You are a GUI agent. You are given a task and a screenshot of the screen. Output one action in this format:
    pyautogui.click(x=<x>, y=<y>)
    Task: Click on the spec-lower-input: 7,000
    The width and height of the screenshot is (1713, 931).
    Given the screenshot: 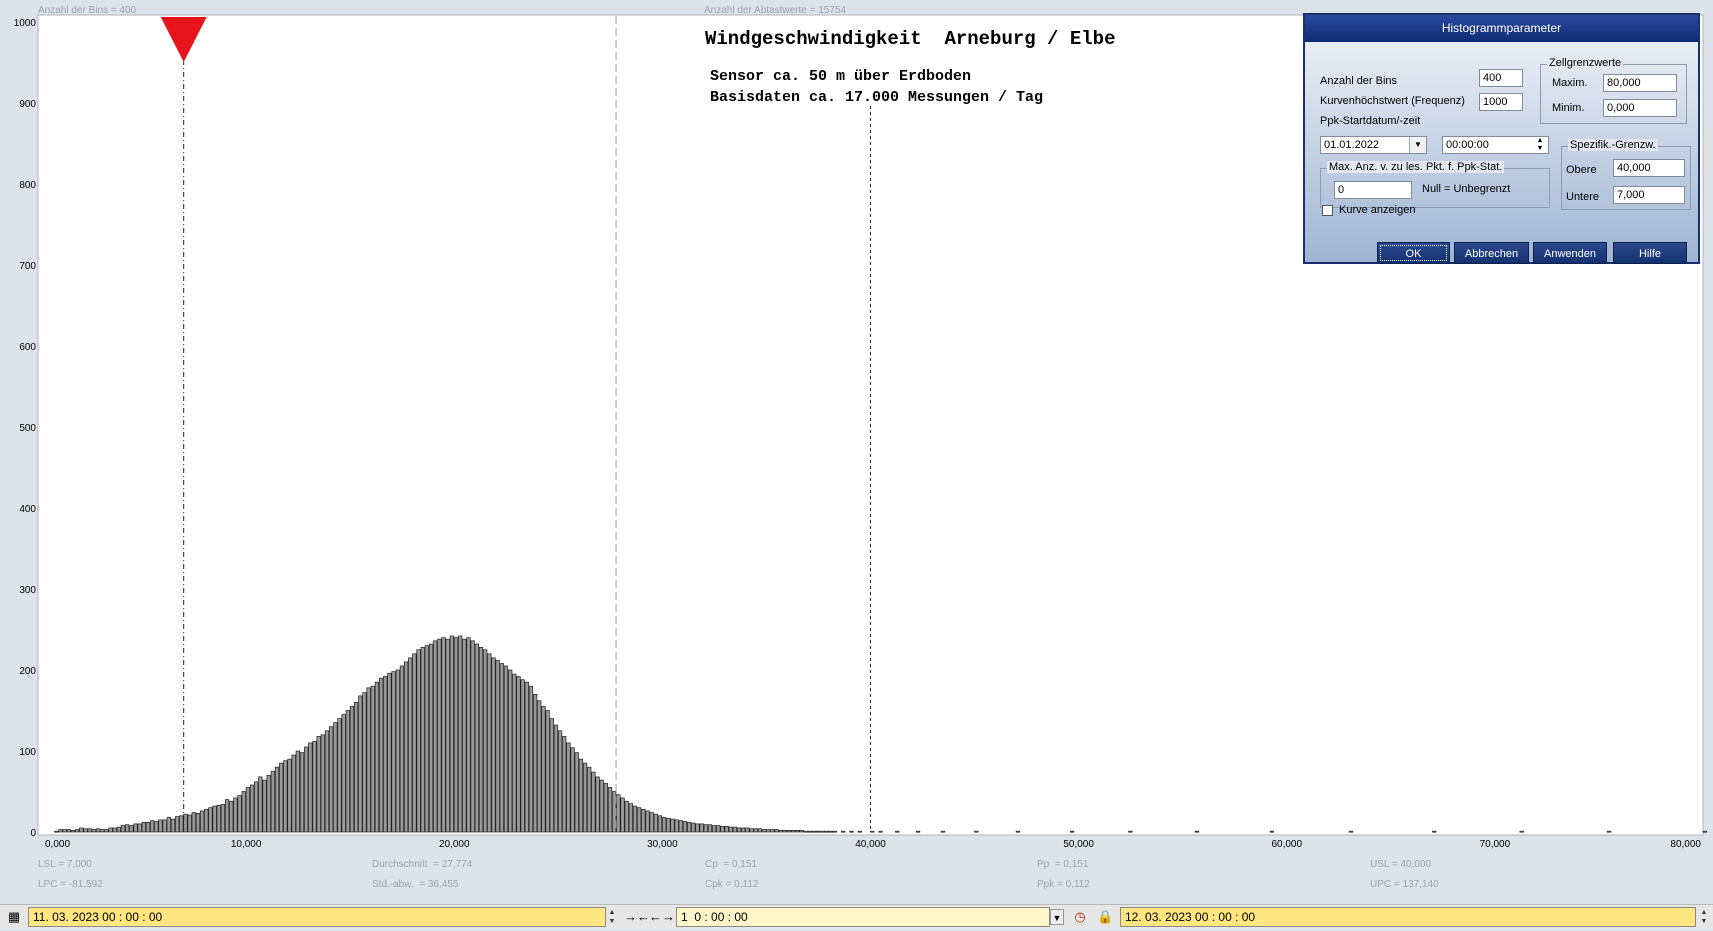 What is the action you would take?
    pyautogui.click(x=1649, y=195)
    